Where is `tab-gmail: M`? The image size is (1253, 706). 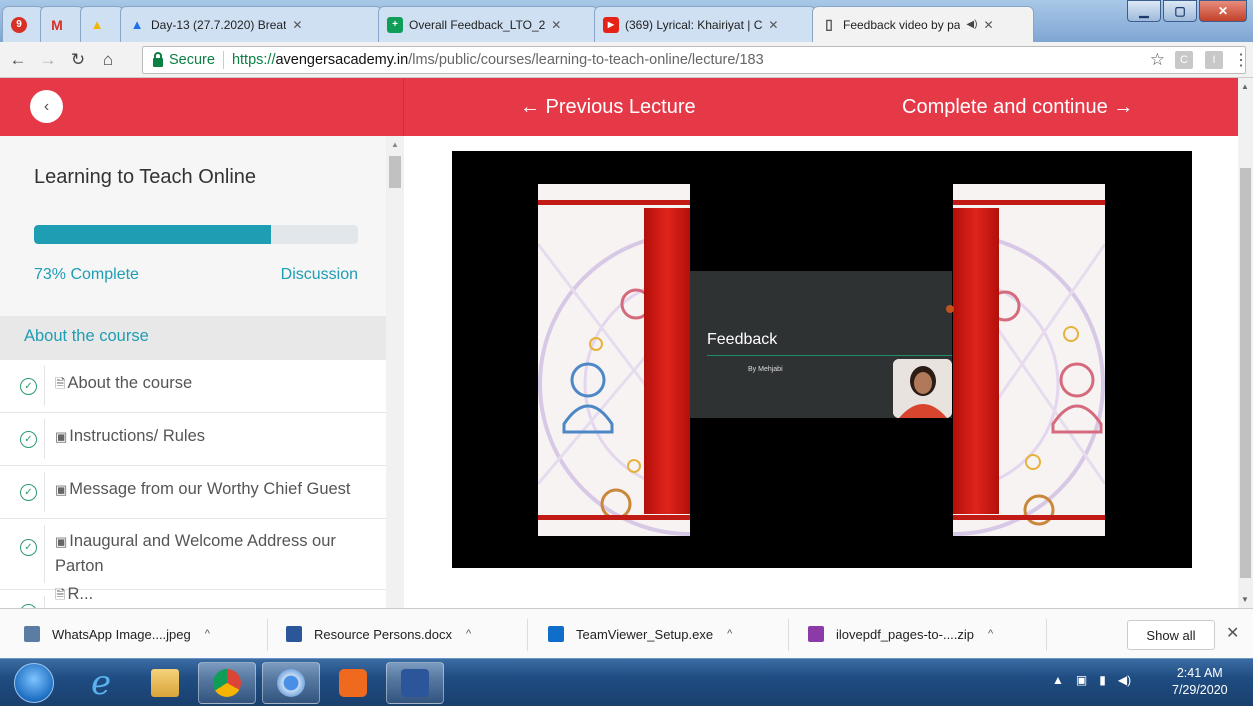
tab-gmail: M is located at coordinates (62, 24).